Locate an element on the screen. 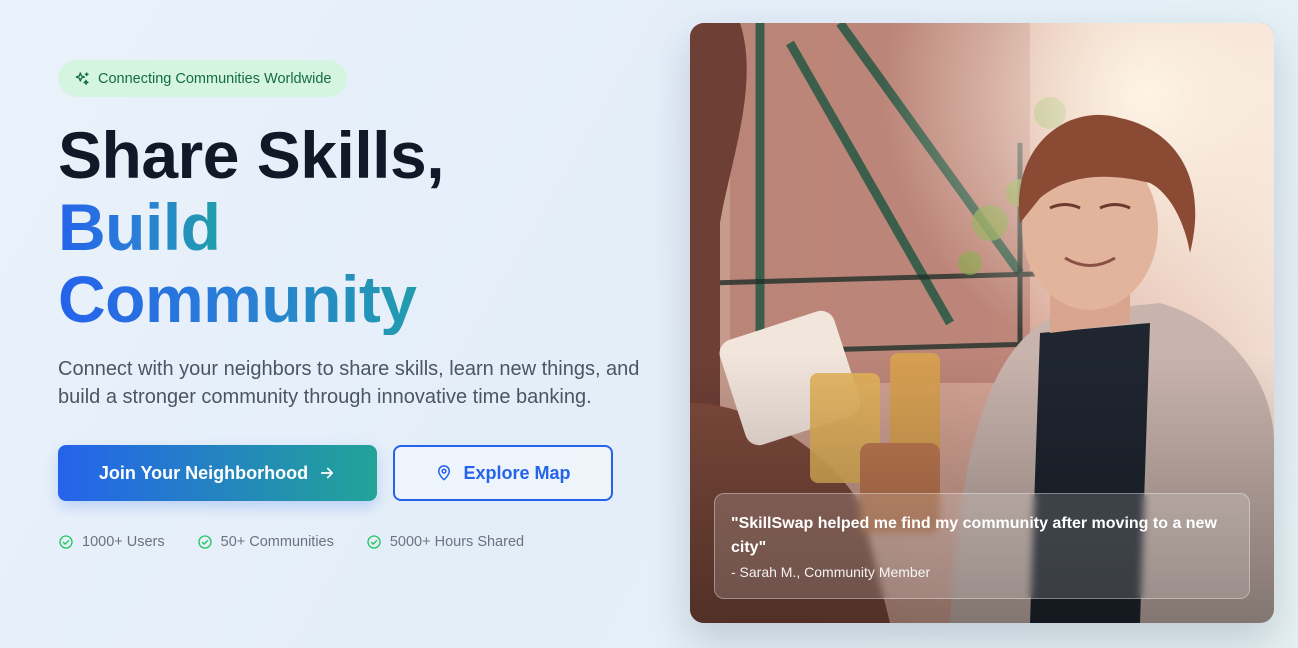 The width and height of the screenshot is (1298, 648). arrow-right-icon is located at coordinates (327, 473).